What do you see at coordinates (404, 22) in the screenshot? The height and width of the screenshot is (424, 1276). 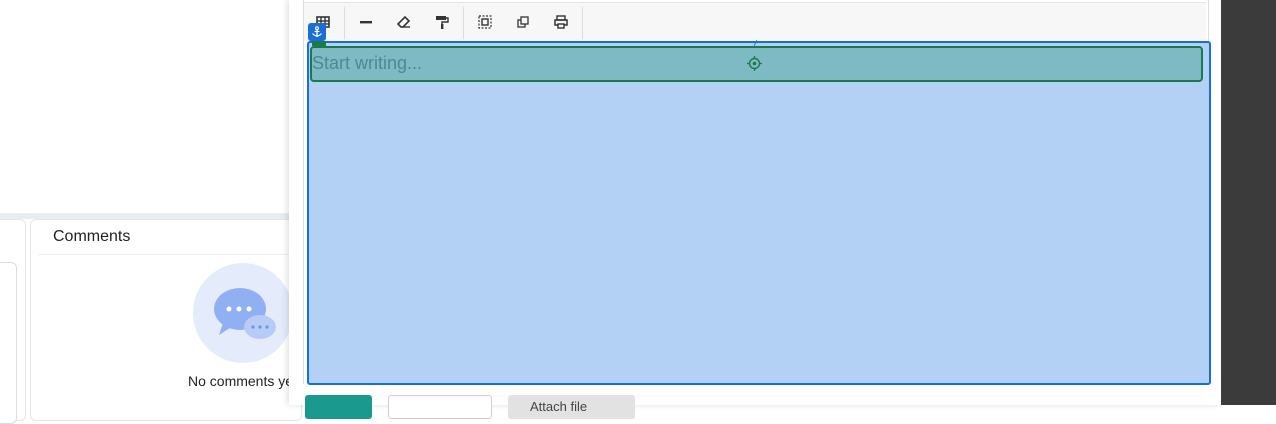 I see `eraser-icon` at bounding box center [404, 22].